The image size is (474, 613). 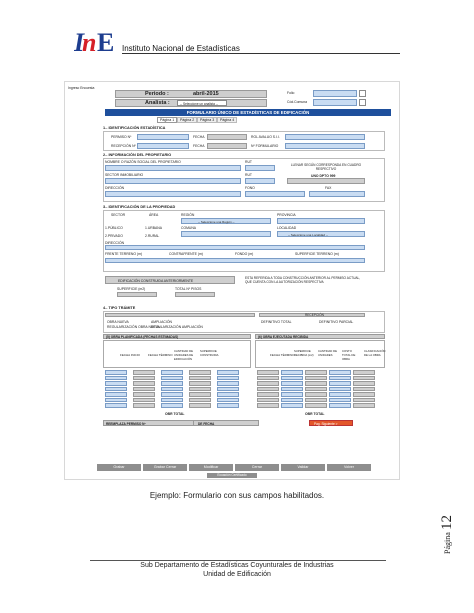 What do you see at coordinates (303, 467) in the screenshot?
I see `validar-button: Validar` at bounding box center [303, 467].